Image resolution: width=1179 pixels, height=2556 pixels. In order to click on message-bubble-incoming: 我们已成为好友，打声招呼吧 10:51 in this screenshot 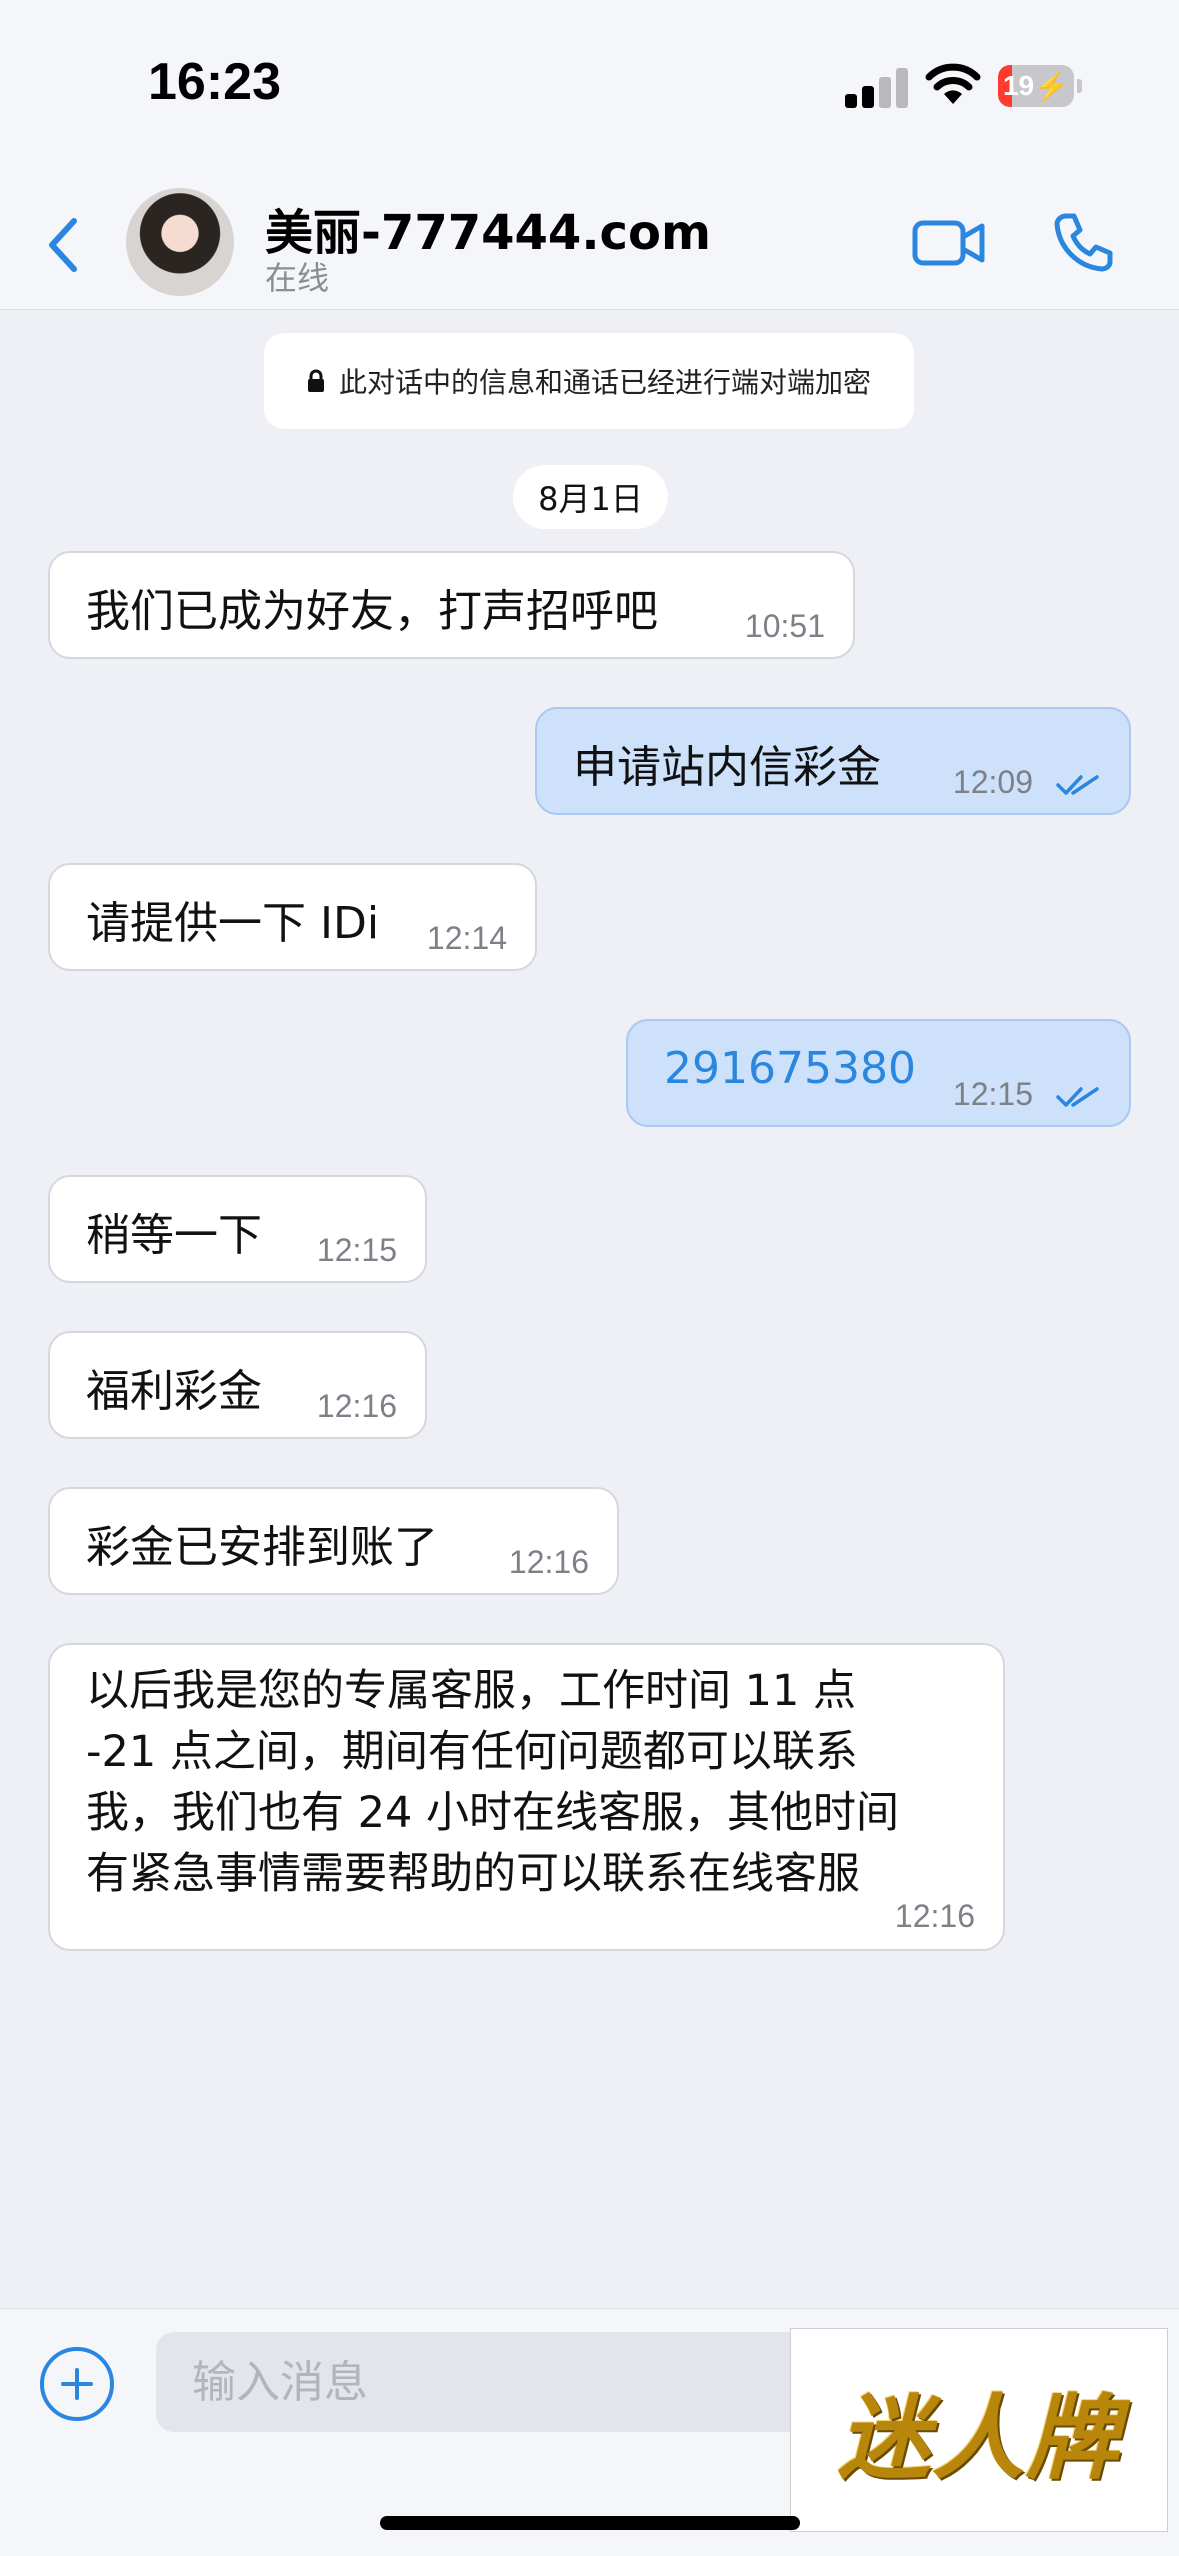, I will do `click(451, 605)`.